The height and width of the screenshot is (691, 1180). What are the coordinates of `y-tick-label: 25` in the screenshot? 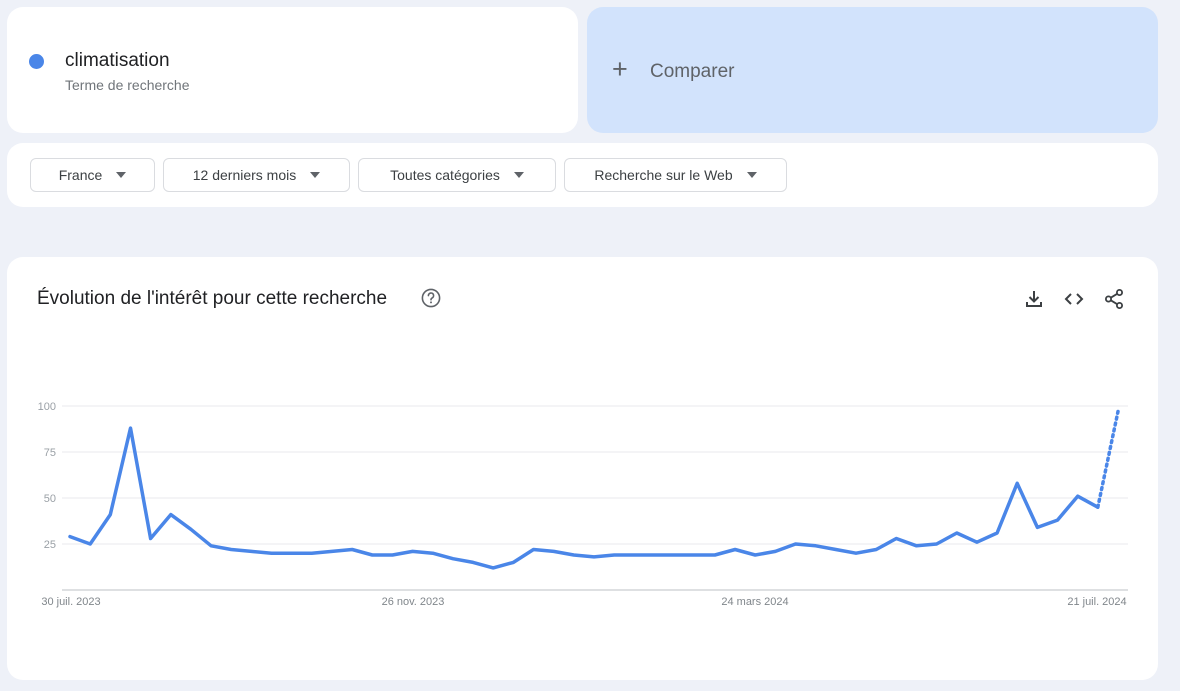 It's located at (50, 545).